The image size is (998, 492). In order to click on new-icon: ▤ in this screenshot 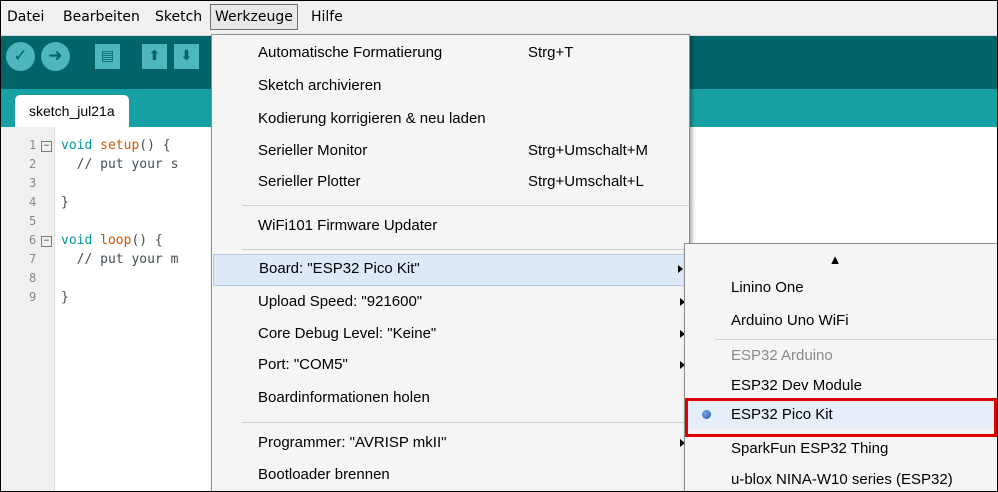, I will do `click(107, 56)`.